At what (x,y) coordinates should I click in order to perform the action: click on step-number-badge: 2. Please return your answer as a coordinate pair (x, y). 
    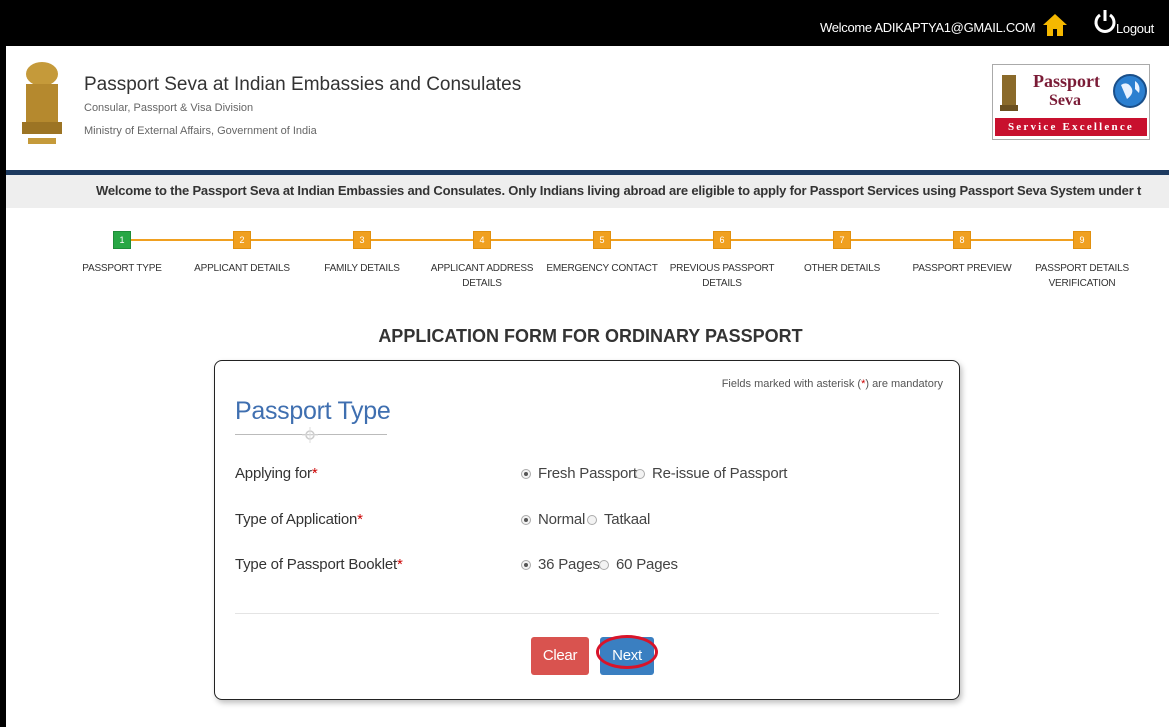
    Looking at the image, I should click on (242, 240).